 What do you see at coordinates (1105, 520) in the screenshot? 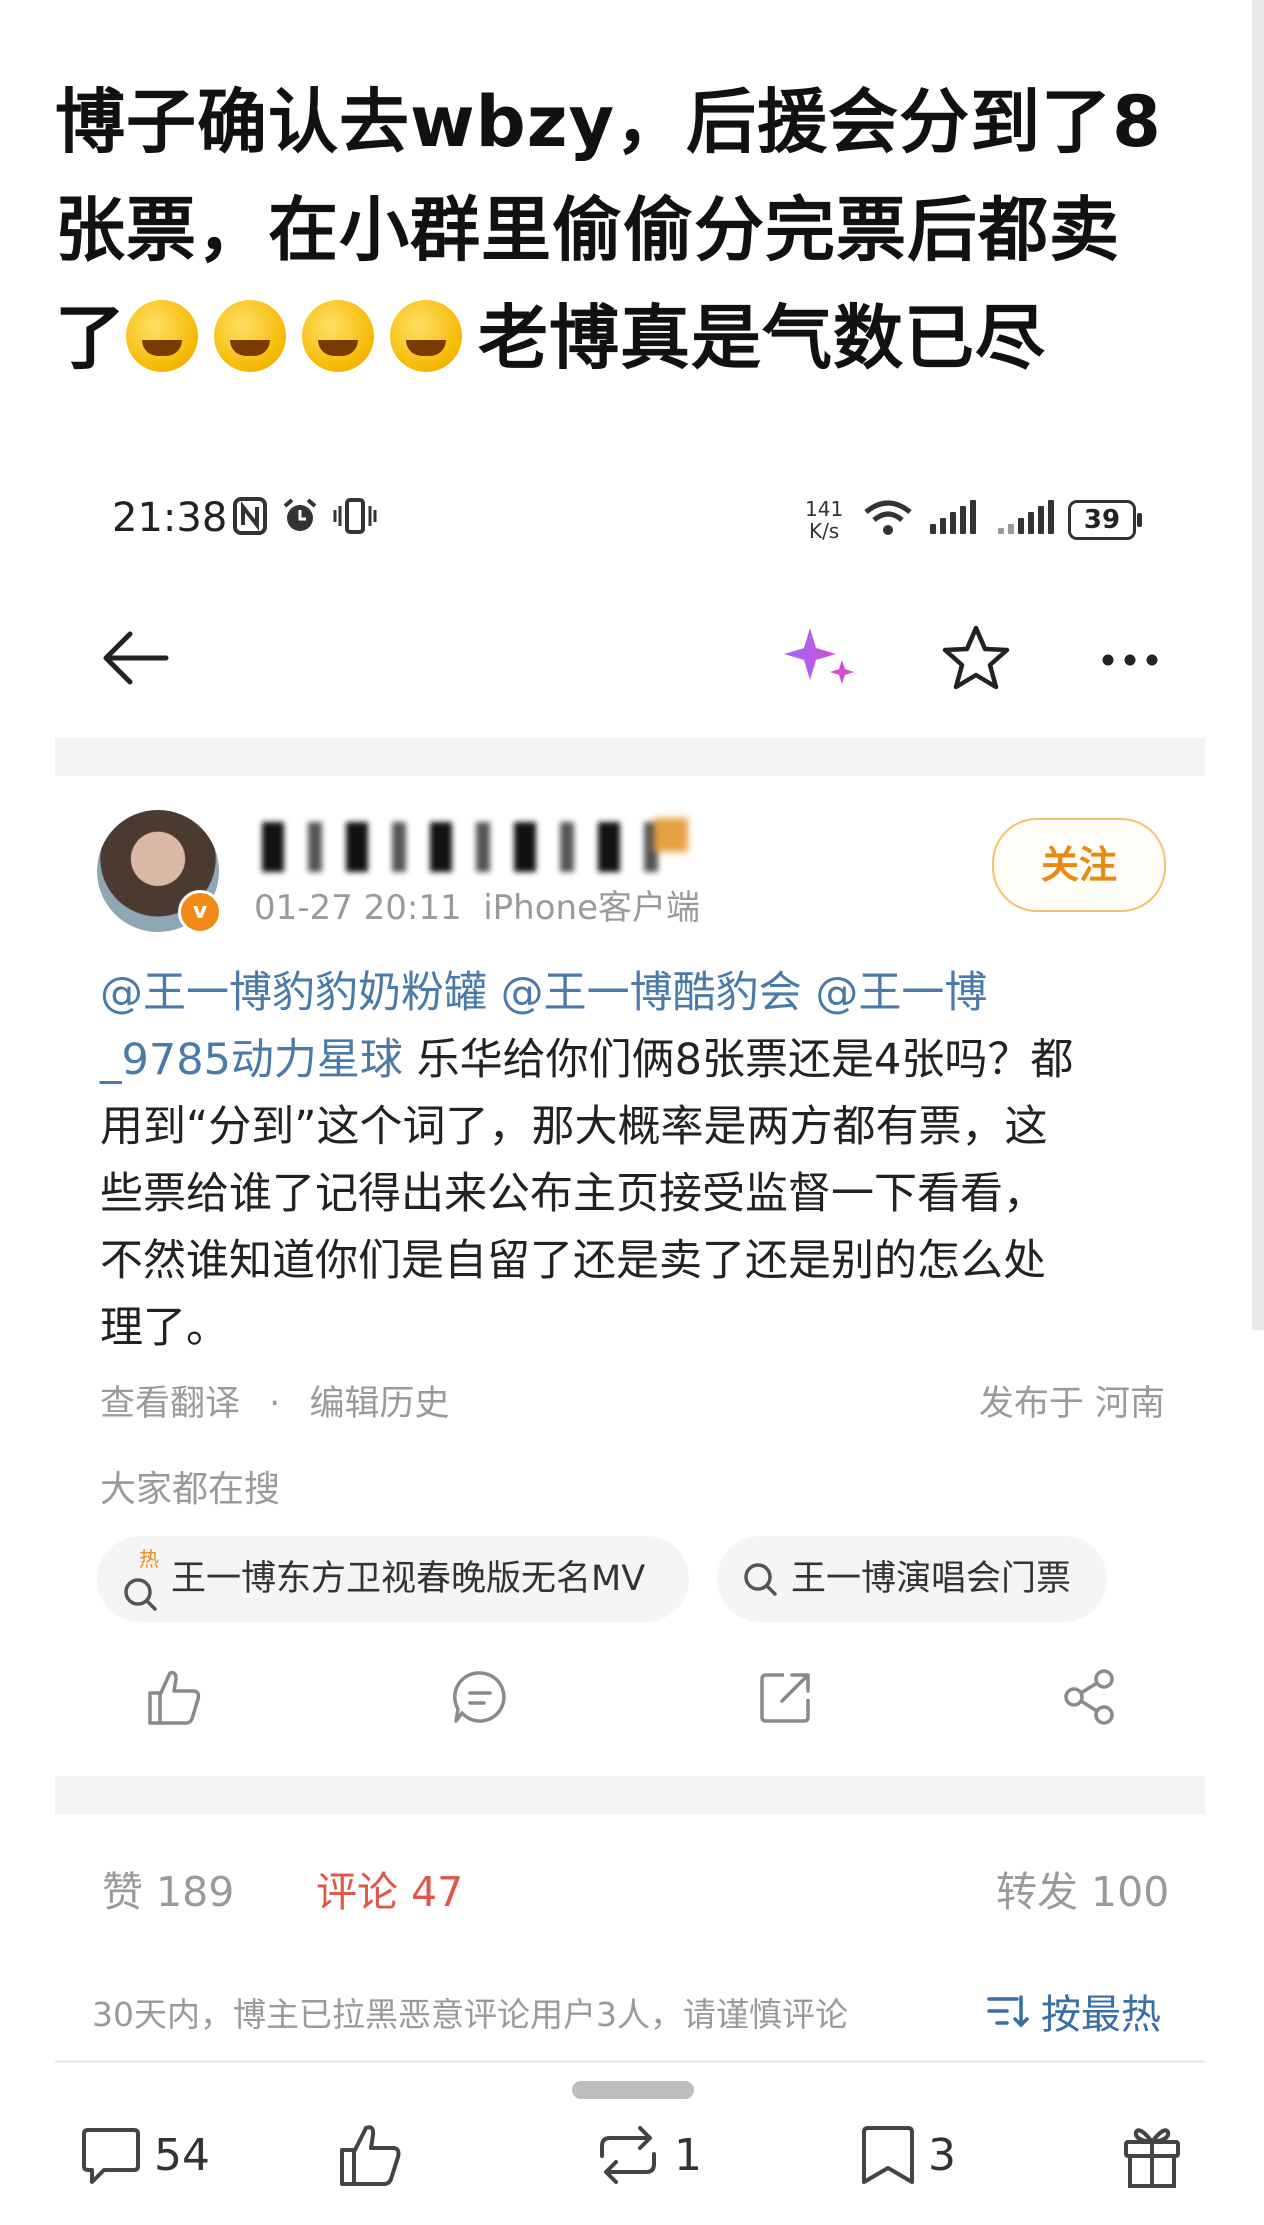
I see `battery-indicator: 39` at bounding box center [1105, 520].